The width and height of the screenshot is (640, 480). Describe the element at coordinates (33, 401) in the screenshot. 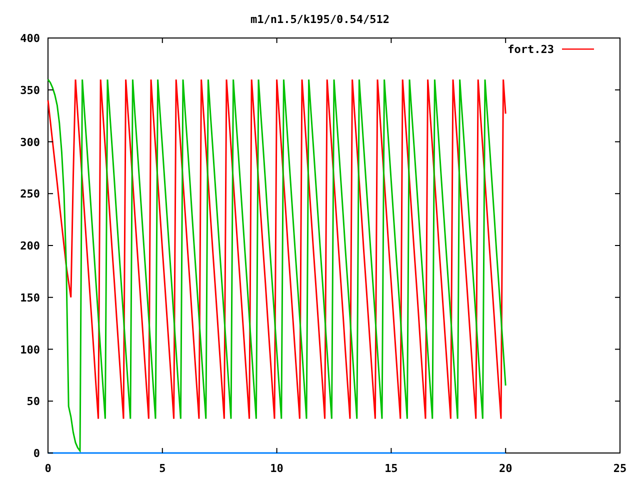

I see `tick-label: 50` at that location.